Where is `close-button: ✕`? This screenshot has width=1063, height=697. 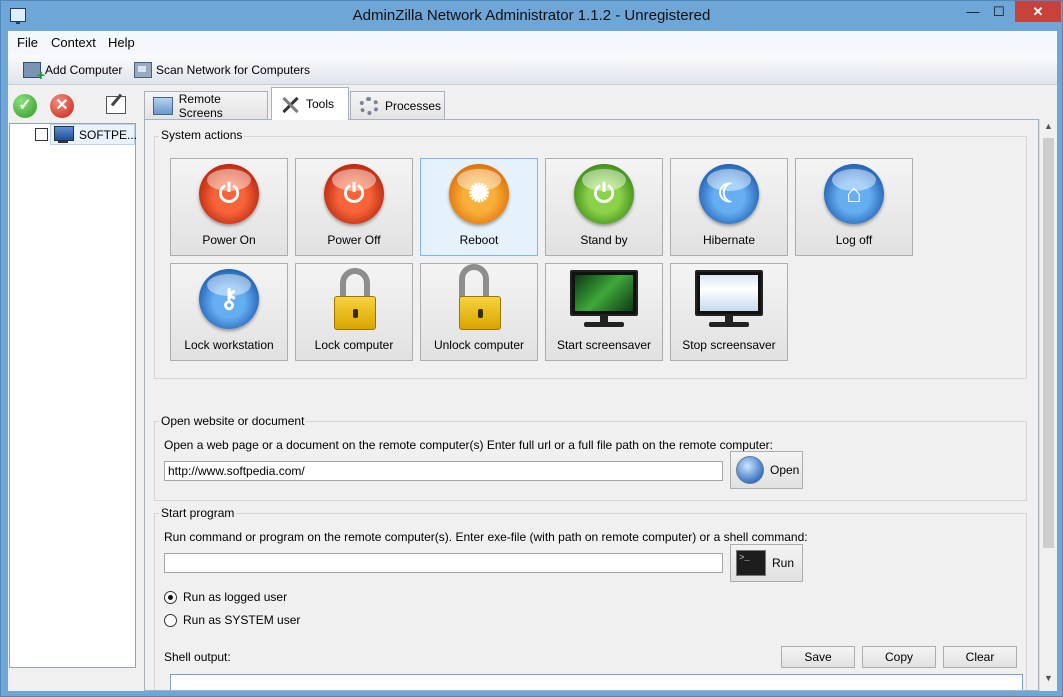 close-button: ✕ is located at coordinates (1038, 11).